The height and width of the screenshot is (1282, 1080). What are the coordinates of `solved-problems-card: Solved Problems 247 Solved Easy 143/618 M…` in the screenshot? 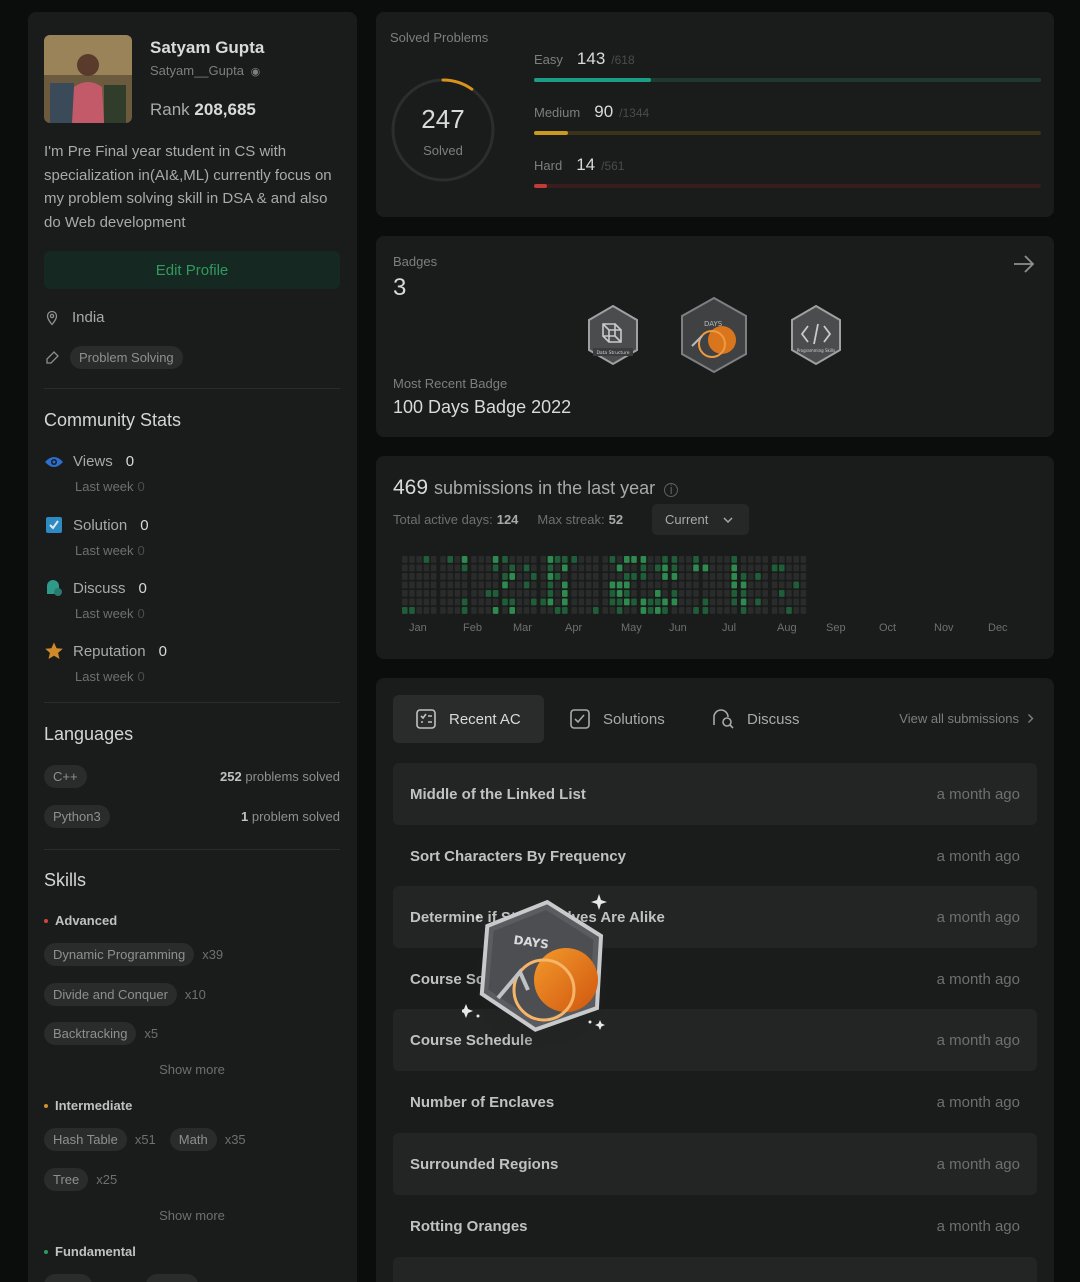 It's located at (715, 114).